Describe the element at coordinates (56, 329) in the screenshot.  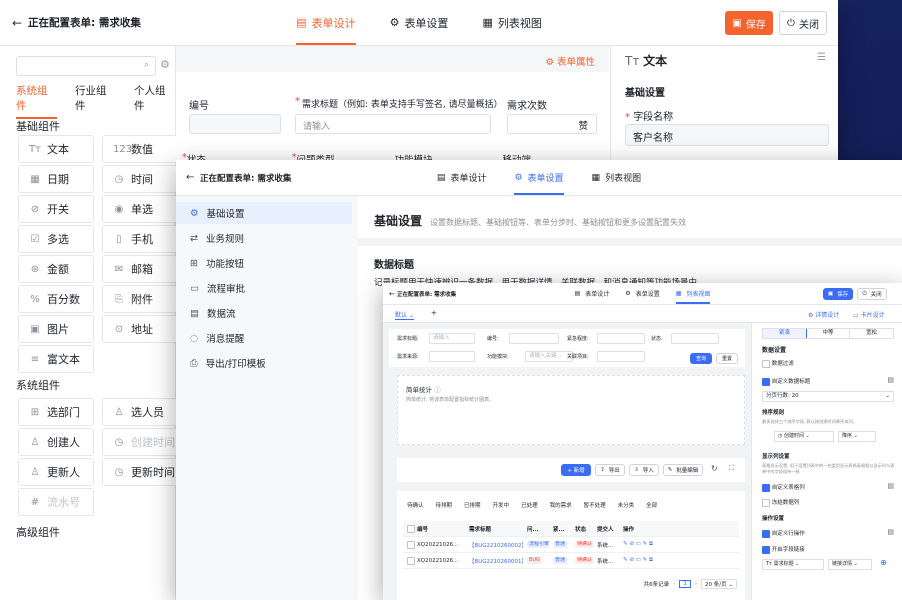
I see `component-basic-6-0: ▣ 图片` at that location.